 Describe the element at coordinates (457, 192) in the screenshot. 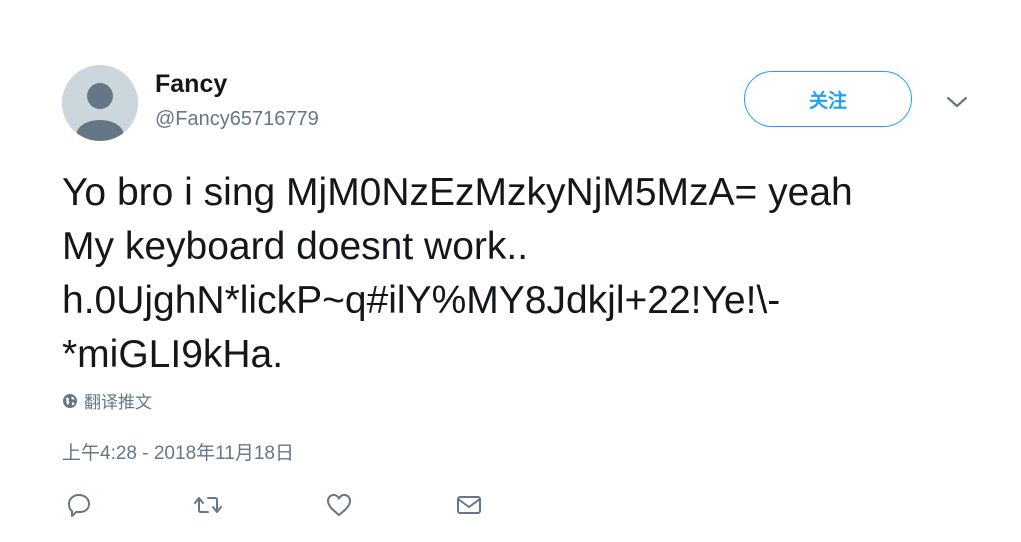

I see `tweet-text-line: Yo bro i sing MjM0NzEzMzkyNjM5MzA= yeah` at that location.